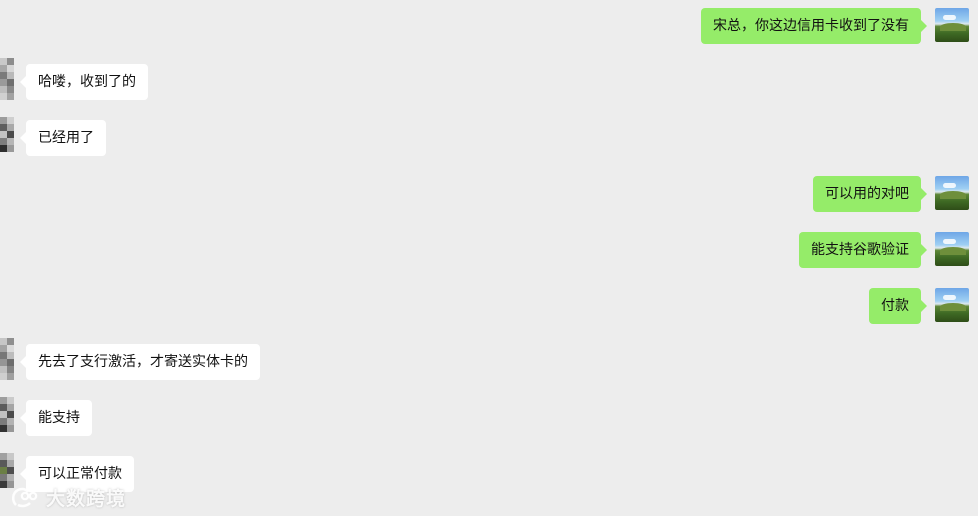 The height and width of the screenshot is (516, 978). I want to click on outgoing-message-bubble: 能支持谷歌验证, so click(863, 250).